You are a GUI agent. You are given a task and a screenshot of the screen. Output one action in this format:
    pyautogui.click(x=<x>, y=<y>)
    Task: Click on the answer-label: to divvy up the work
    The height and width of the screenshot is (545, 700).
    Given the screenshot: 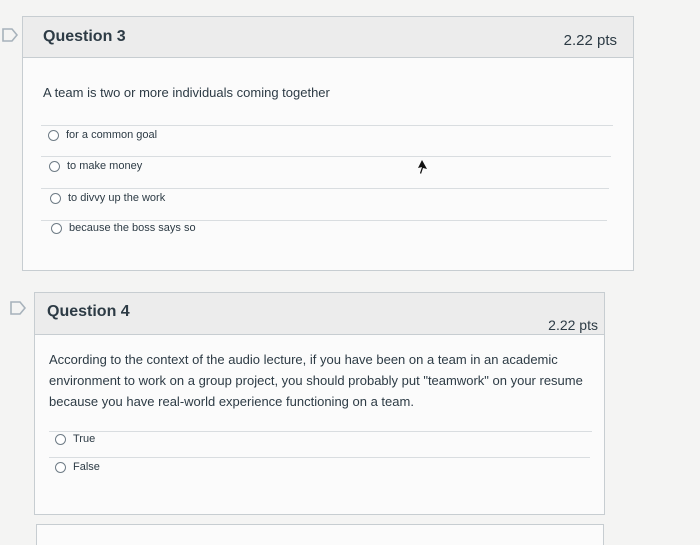 What is the action you would take?
    pyautogui.click(x=117, y=198)
    